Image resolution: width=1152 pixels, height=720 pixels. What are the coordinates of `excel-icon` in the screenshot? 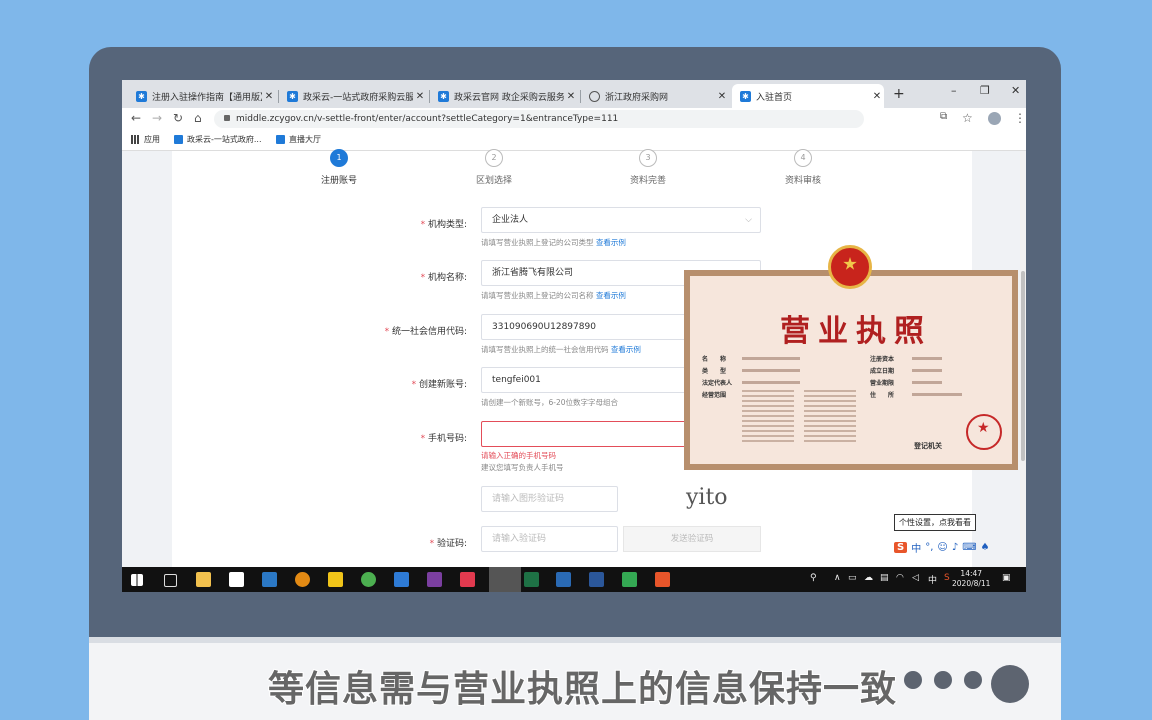 It's located at (531, 579).